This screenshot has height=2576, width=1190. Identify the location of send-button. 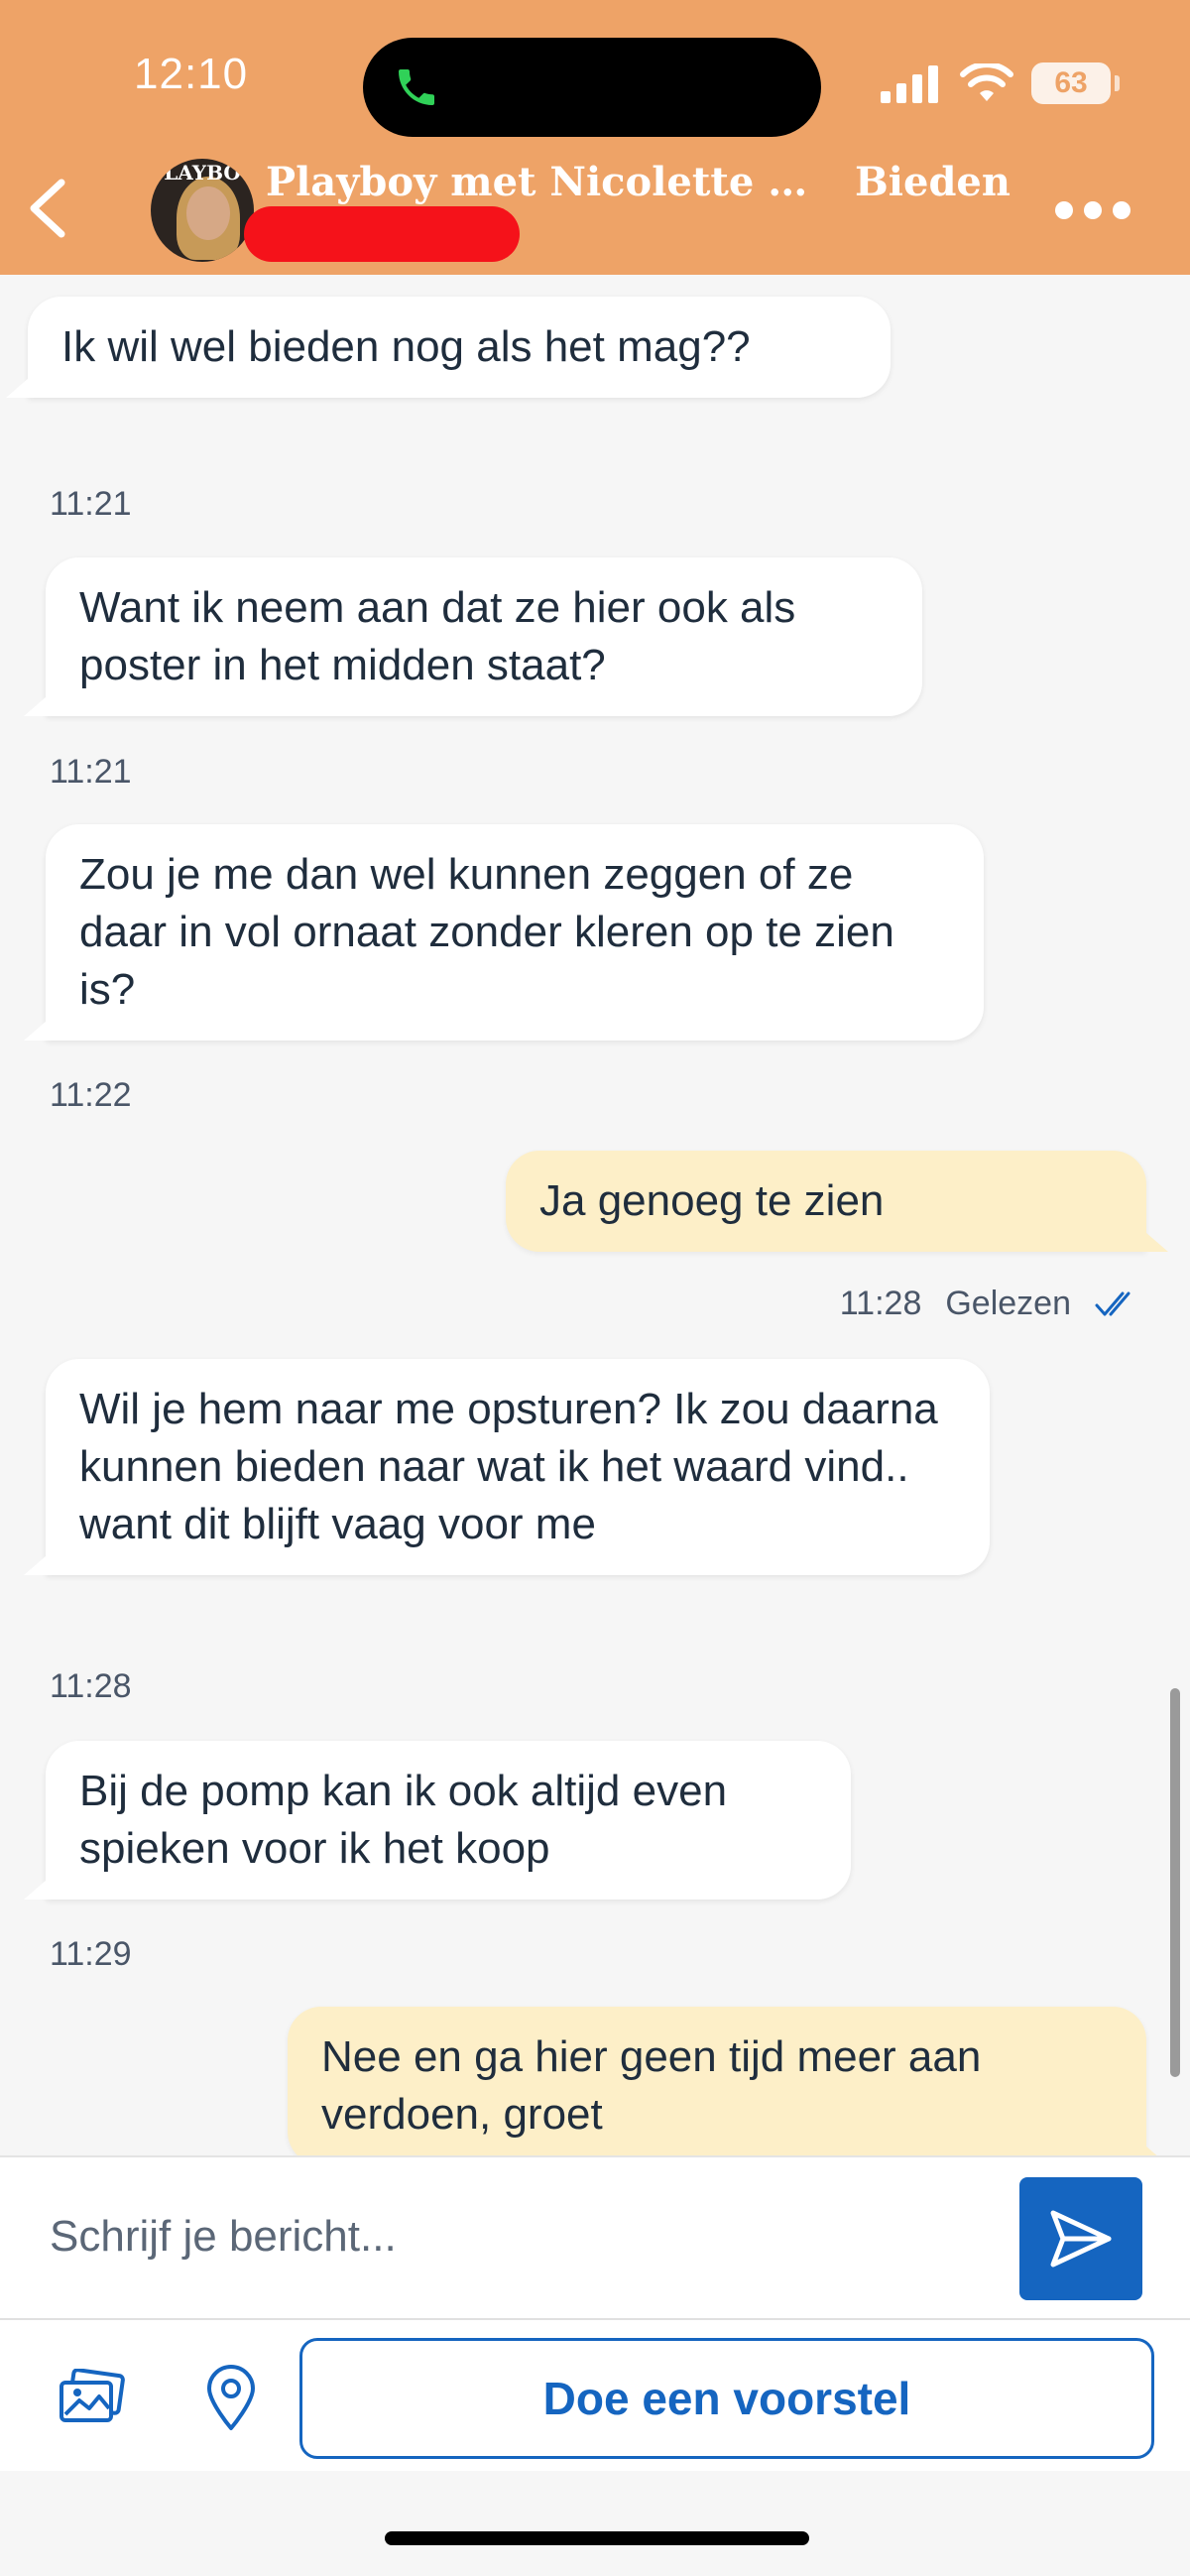
(1080, 2238).